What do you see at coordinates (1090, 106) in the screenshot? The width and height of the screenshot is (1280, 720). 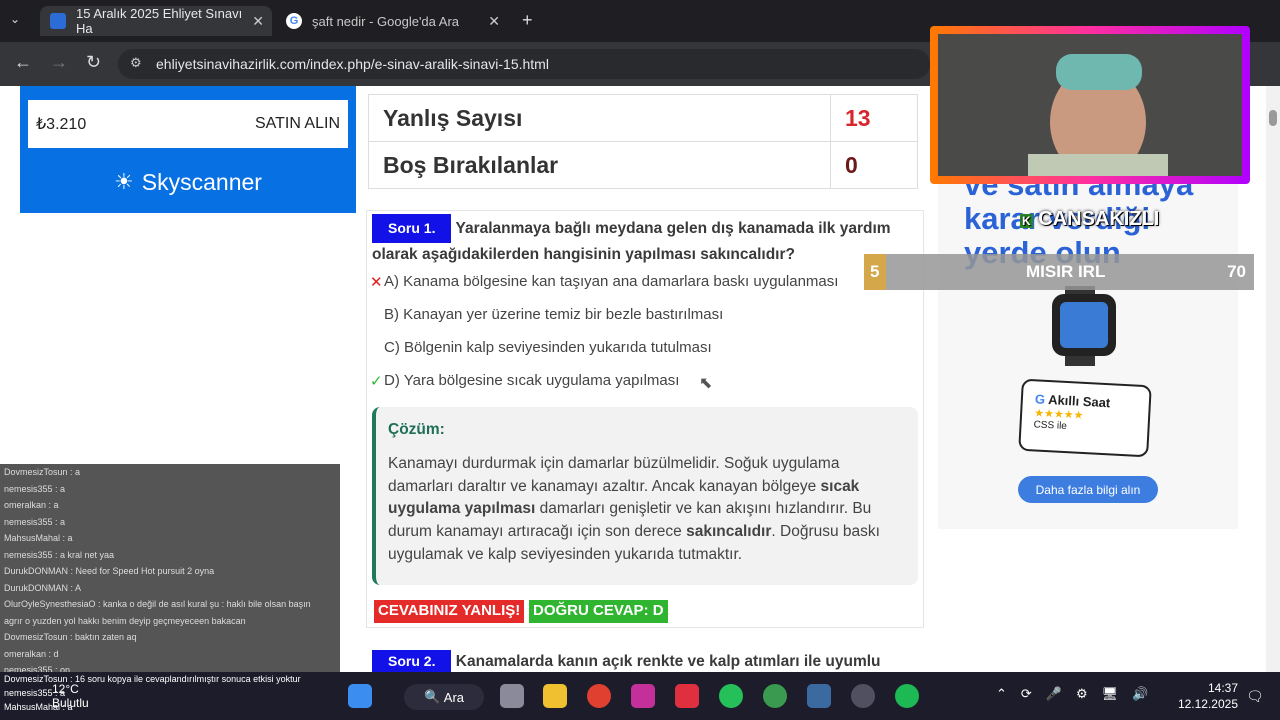 I see `webcam-feed` at bounding box center [1090, 106].